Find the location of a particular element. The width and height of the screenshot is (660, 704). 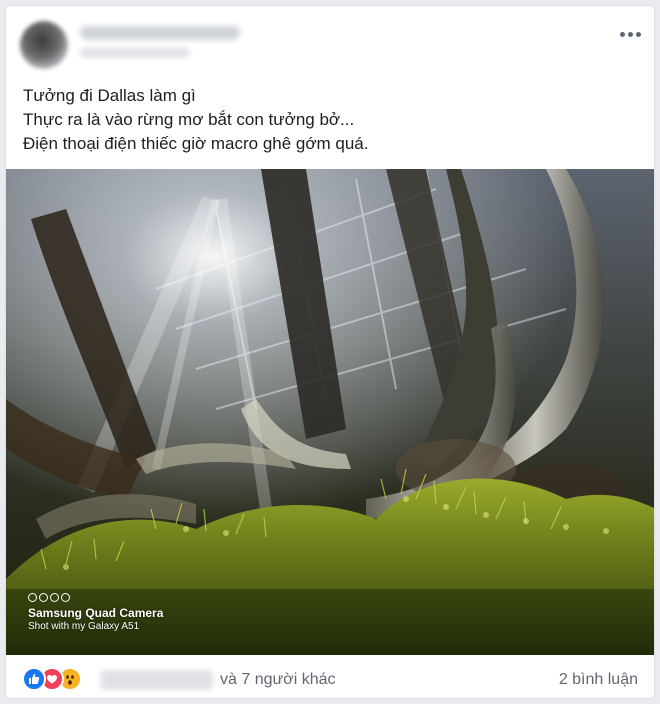

post-header is located at coordinates (330, 41).